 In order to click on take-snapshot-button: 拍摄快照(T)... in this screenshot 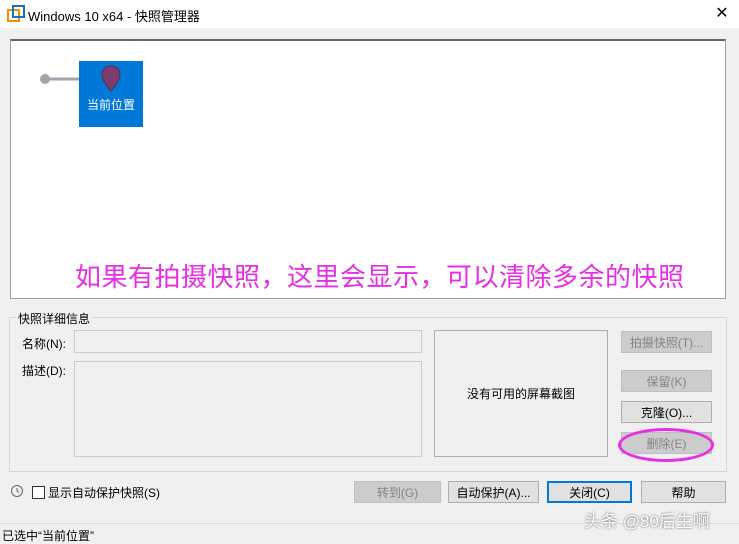, I will do `click(666, 342)`.